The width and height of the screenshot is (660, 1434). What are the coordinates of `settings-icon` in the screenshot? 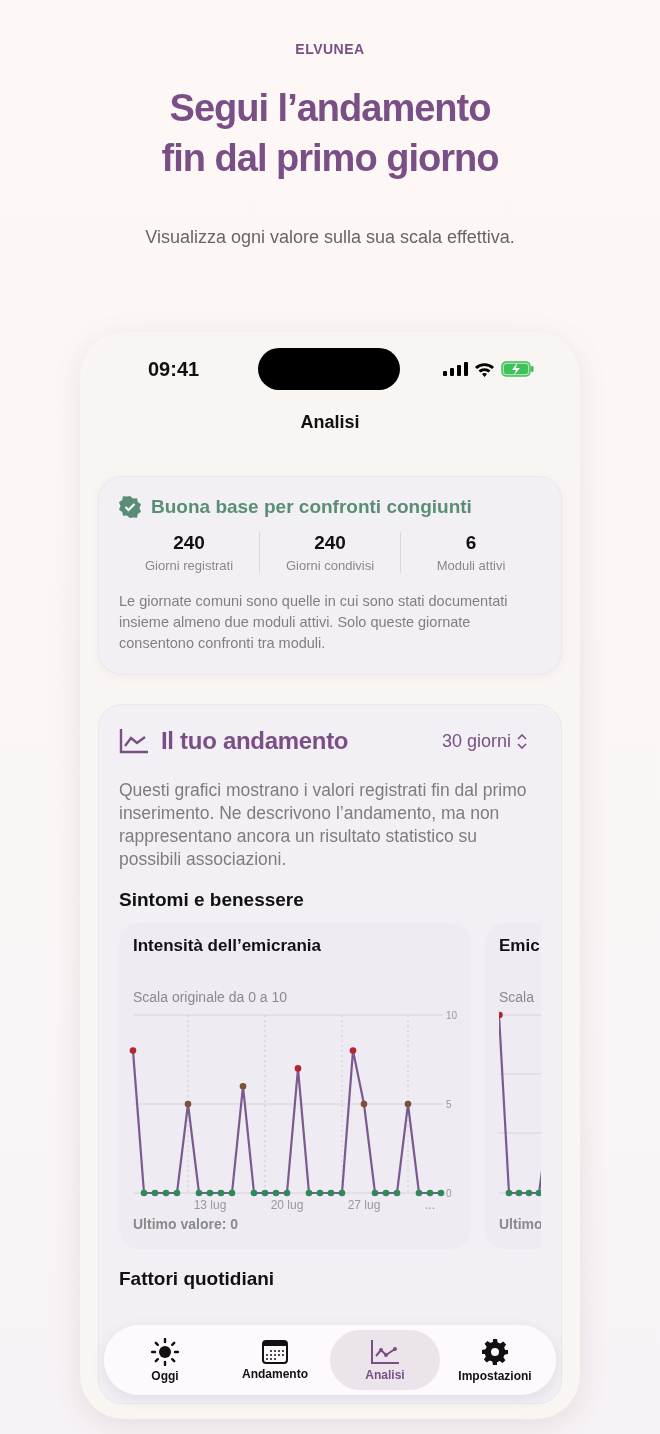 It's located at (495, 1351).